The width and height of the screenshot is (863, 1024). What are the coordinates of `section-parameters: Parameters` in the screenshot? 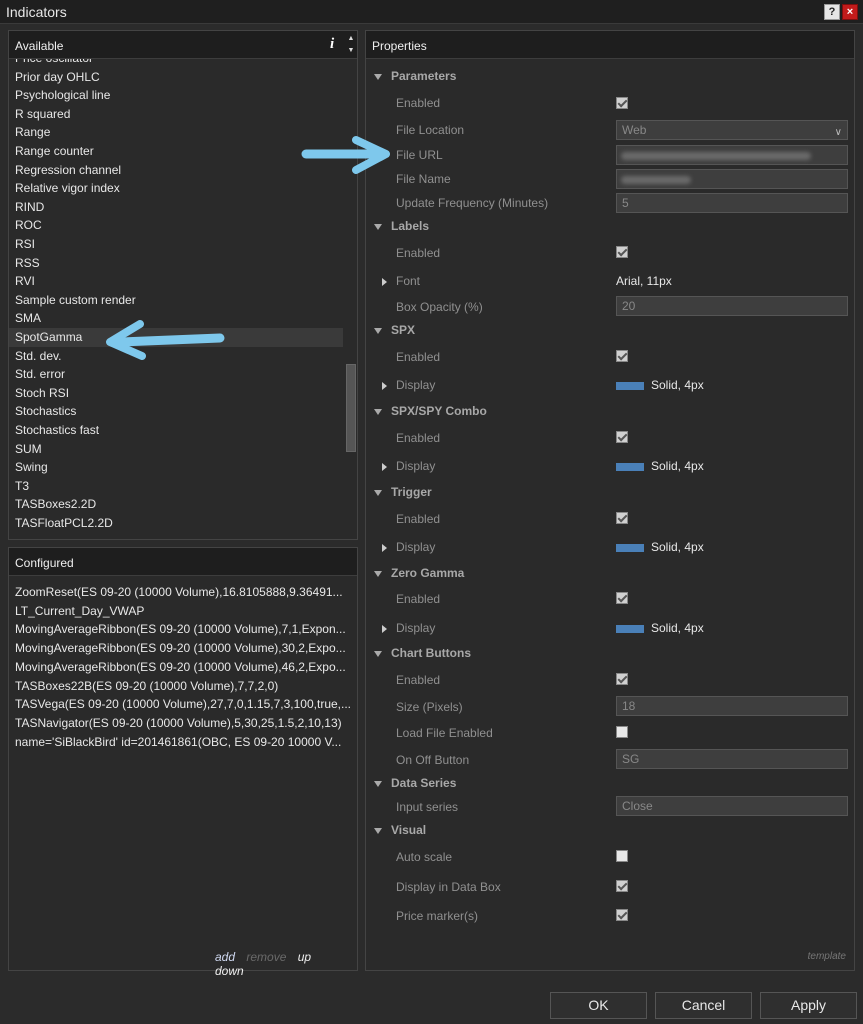 It's located at (415, 77).